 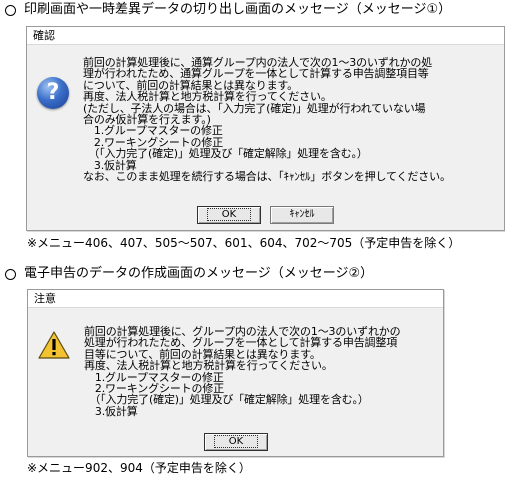 I want to click on cancel-button-label: ｷｬﾝｾﾙ, so click(x=302, y=214).